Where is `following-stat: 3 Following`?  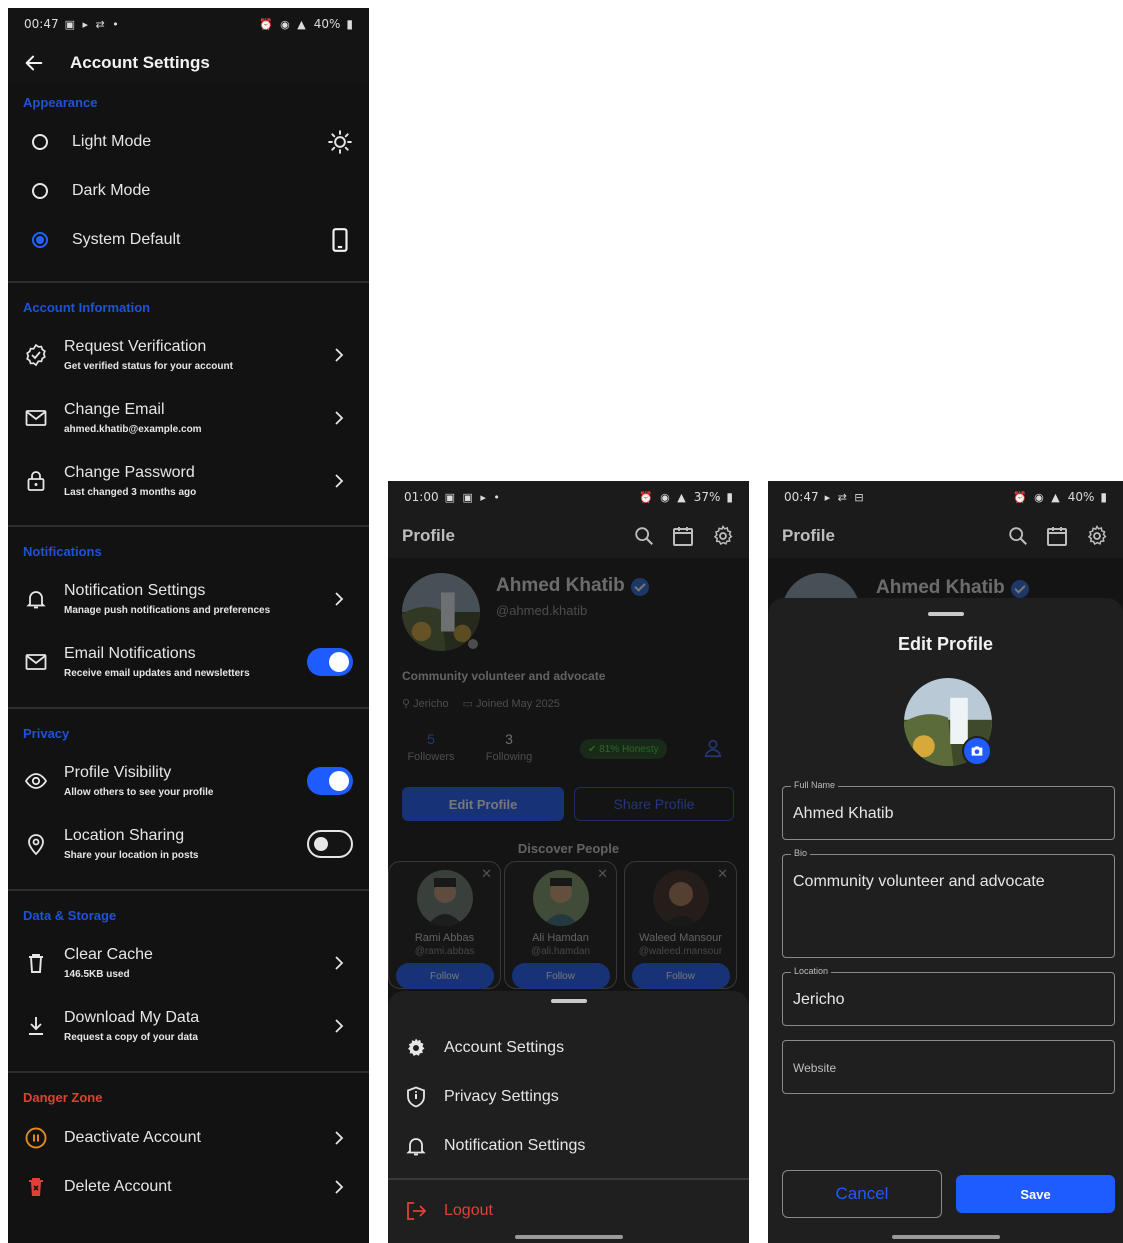 following-stat: 3 Following is located at coordinates (509, 747).